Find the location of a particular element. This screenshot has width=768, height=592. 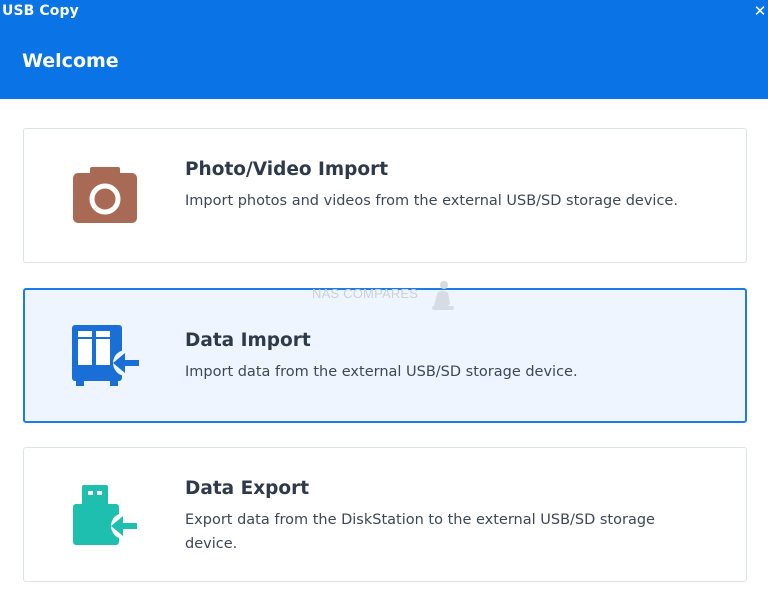

camera-icon is located at coordinates (107, 196).